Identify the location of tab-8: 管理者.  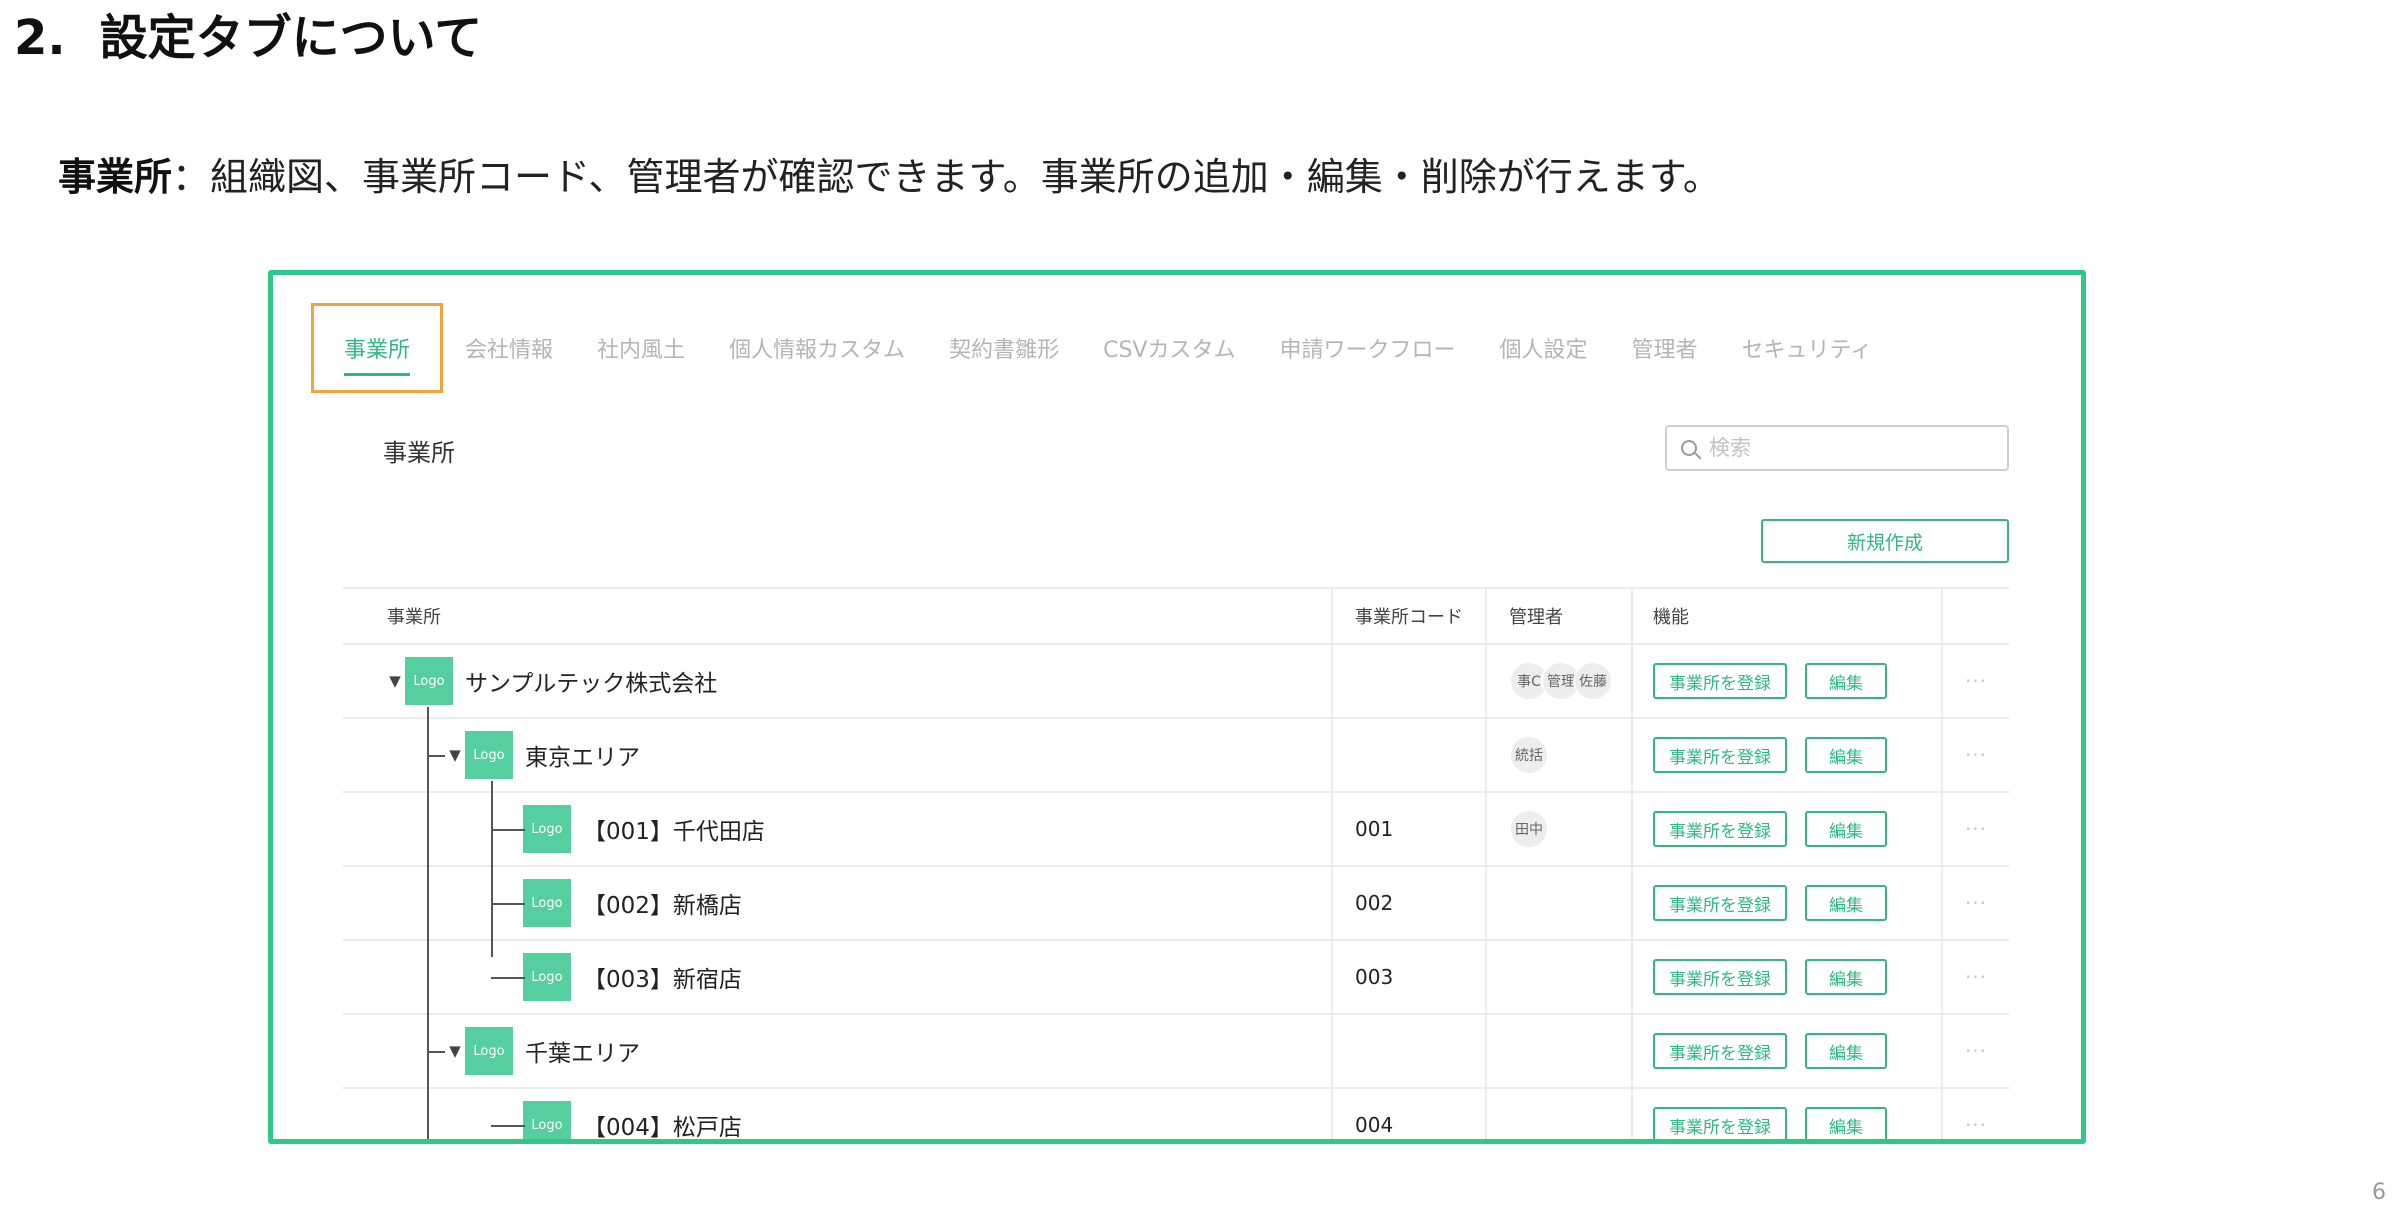
(1665, 348).